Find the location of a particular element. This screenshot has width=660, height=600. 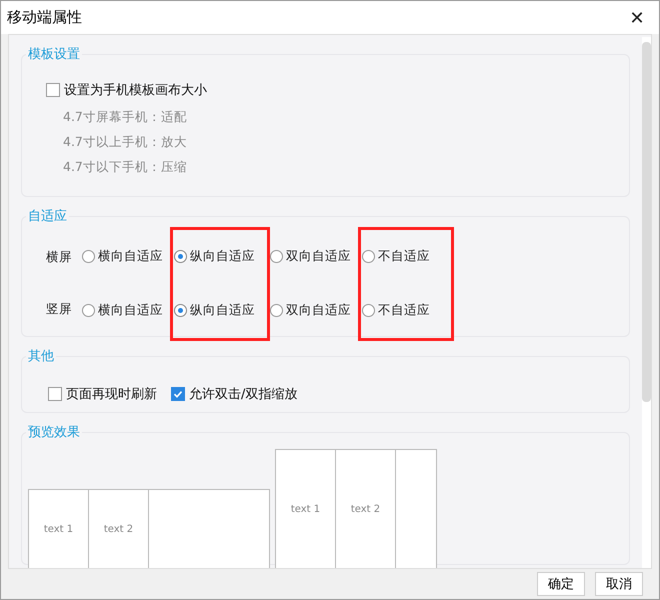

window-title: 移动端属性 is located at coordinates (44, 17).